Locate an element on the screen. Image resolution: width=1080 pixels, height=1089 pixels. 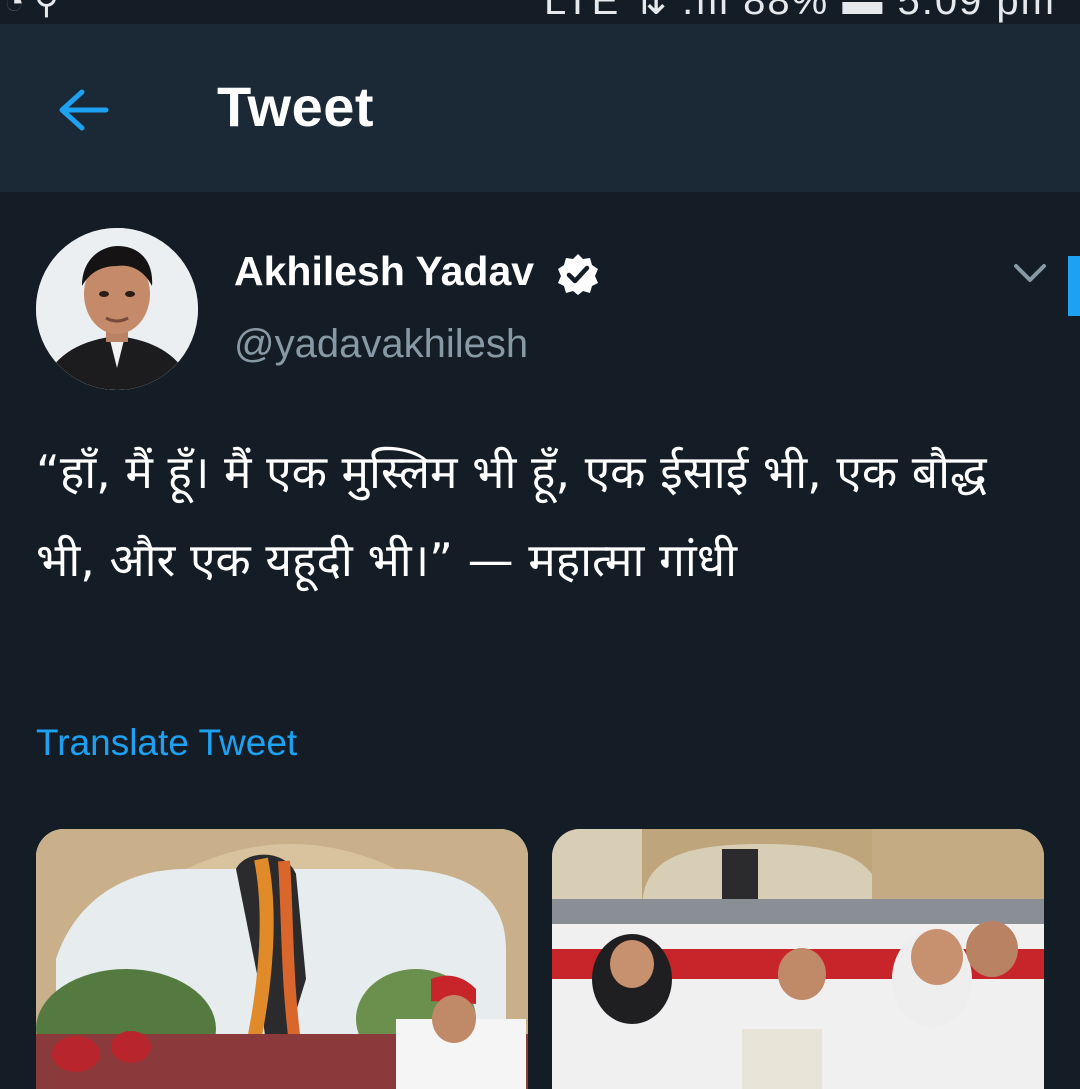
arrow-left-icon is located at coordinates (84, 110).